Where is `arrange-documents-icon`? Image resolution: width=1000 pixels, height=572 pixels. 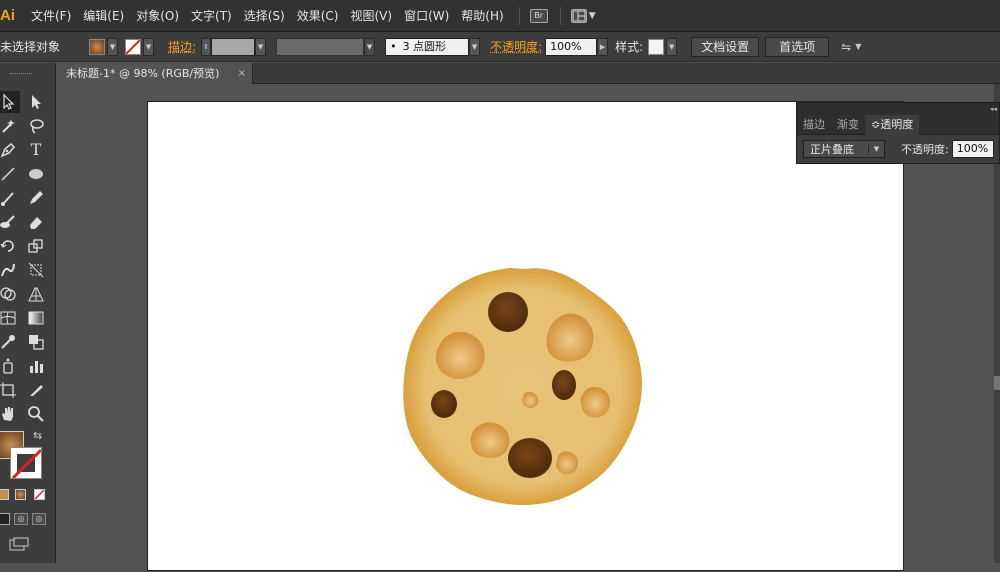 arrange-documents-icon is located at coordinates (578, 15).